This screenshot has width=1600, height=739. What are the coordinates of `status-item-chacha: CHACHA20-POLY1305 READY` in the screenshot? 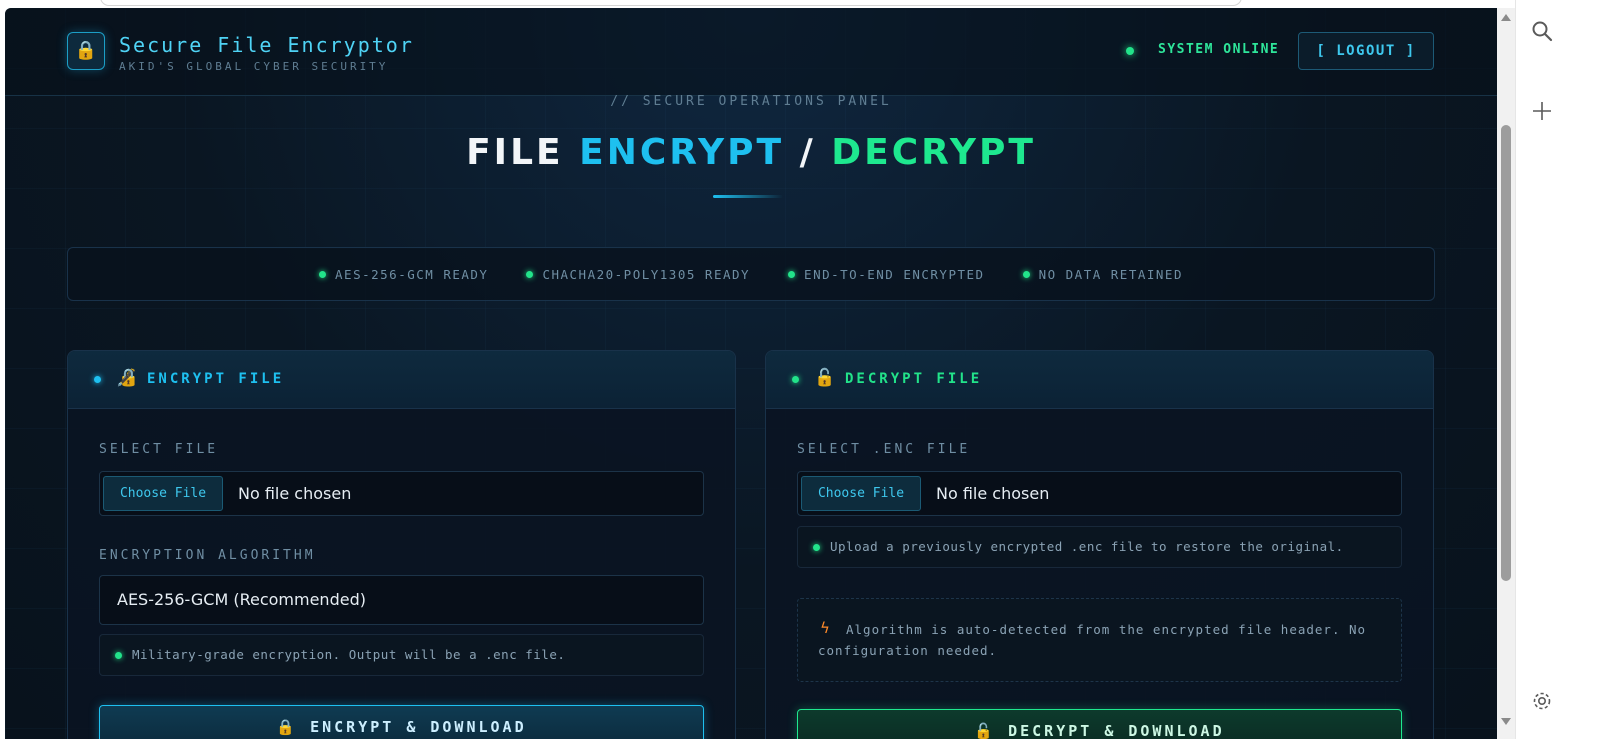 It's located at (638, 274).